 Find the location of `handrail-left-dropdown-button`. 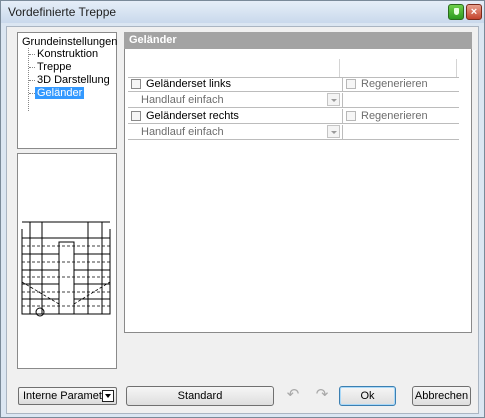

handrail-left-dropdown-button is located at coordinates (333, 99).